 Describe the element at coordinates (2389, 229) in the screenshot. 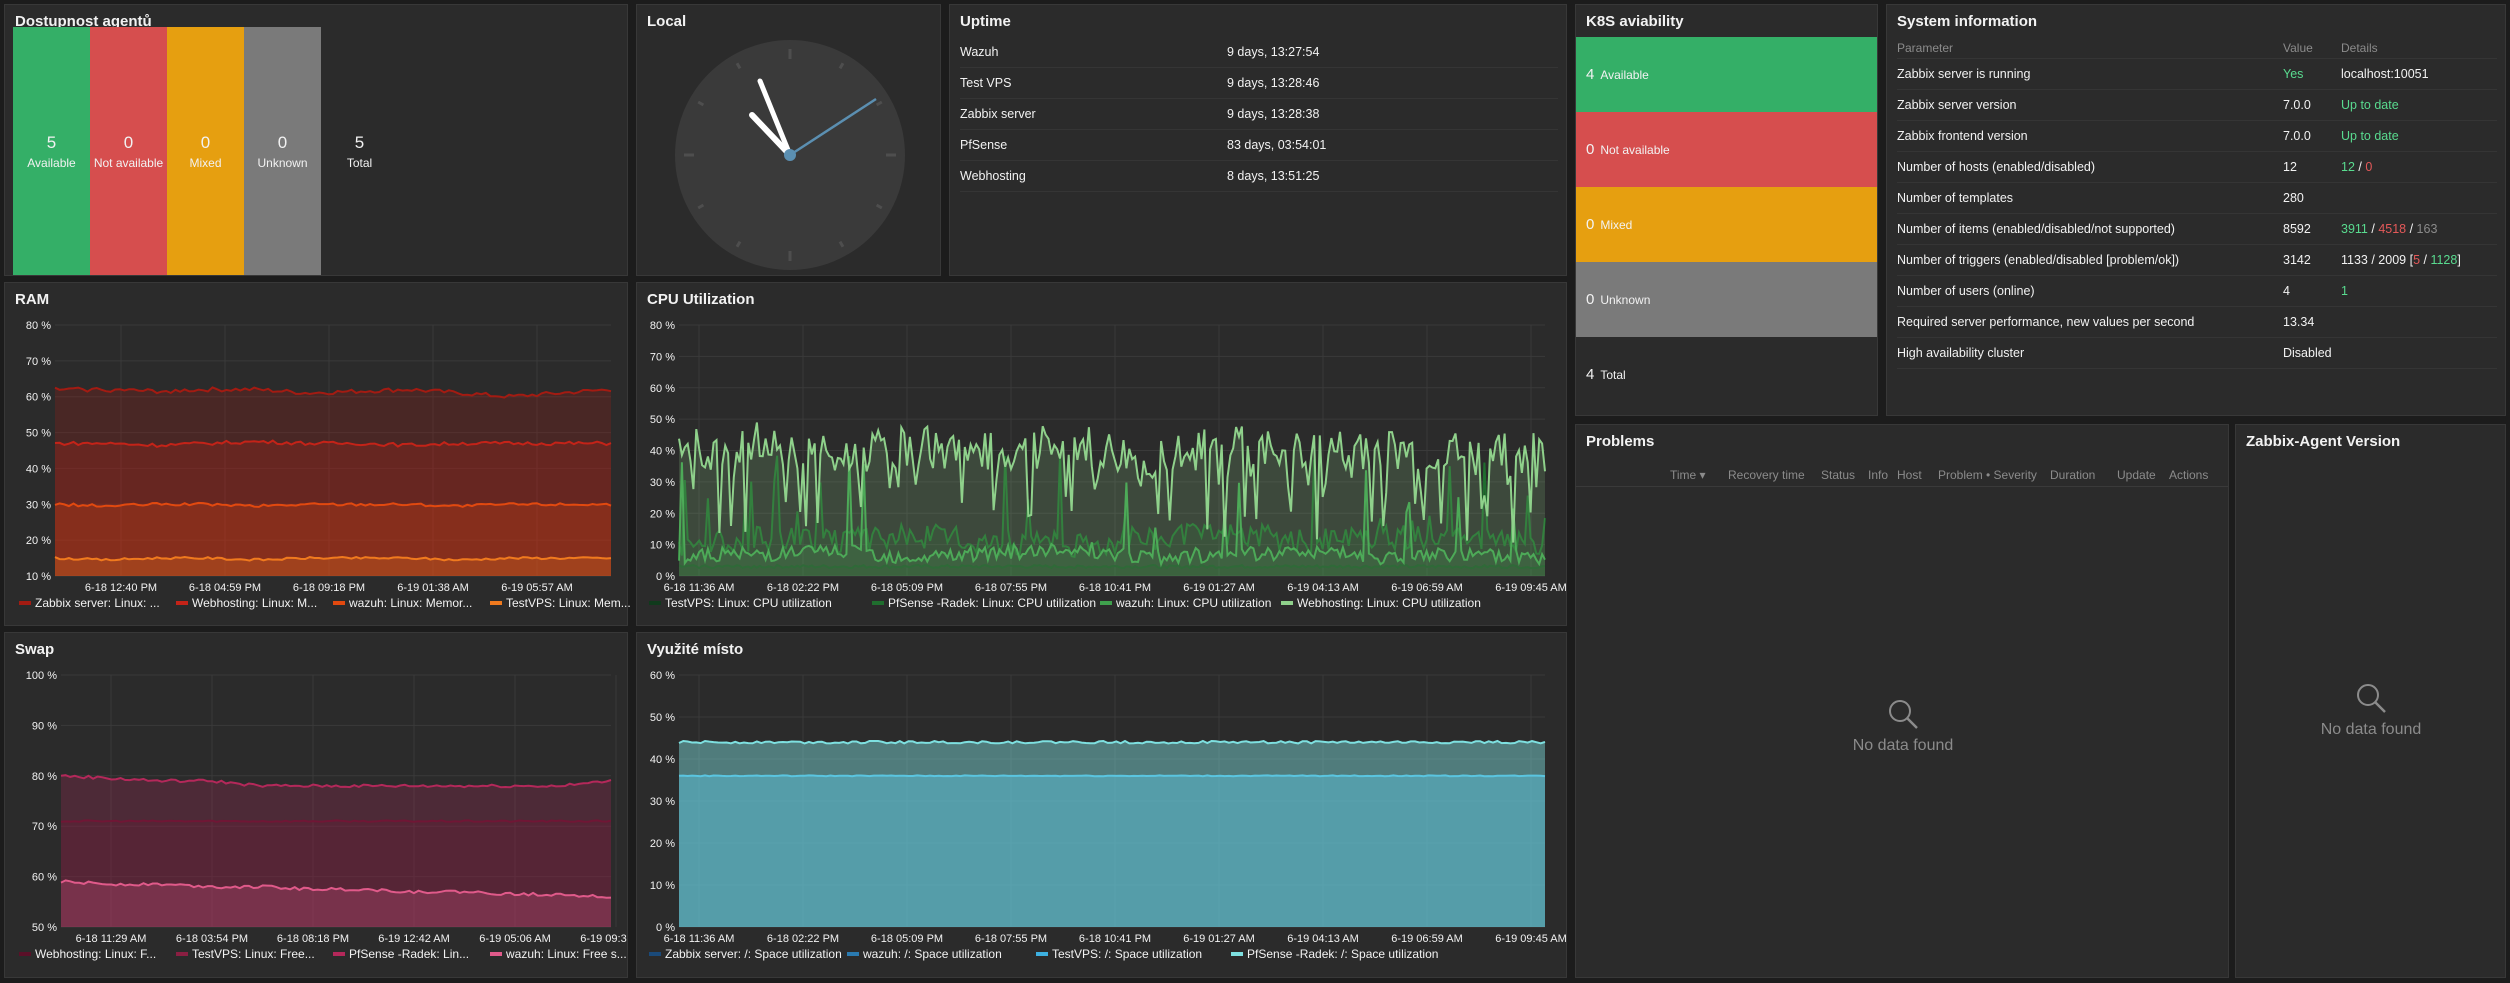

I see `details: 3911 / 4518 / 163` at that location.